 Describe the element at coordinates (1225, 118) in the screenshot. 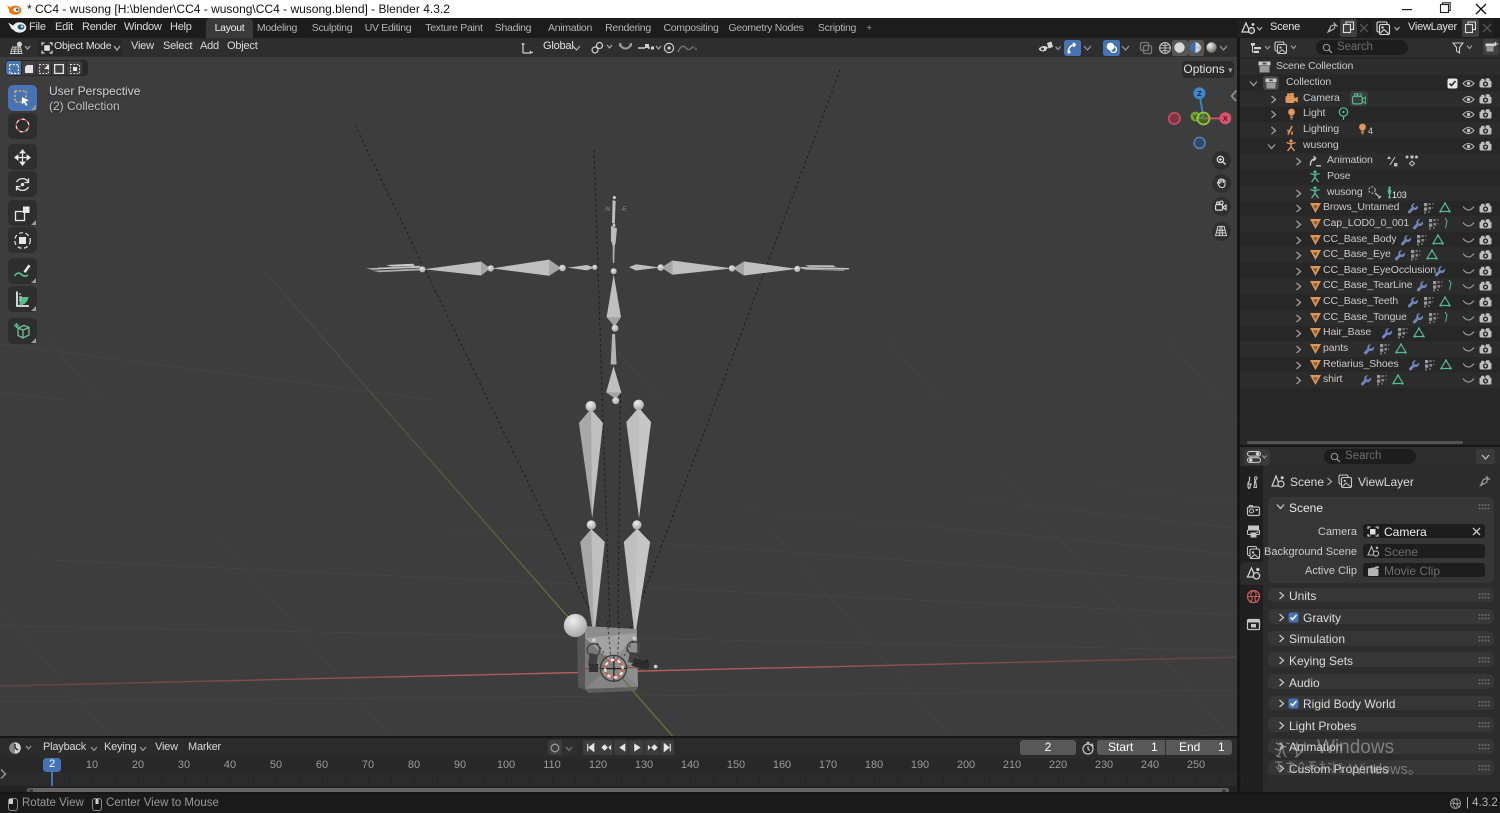

I see `svg-text: X` at that location.